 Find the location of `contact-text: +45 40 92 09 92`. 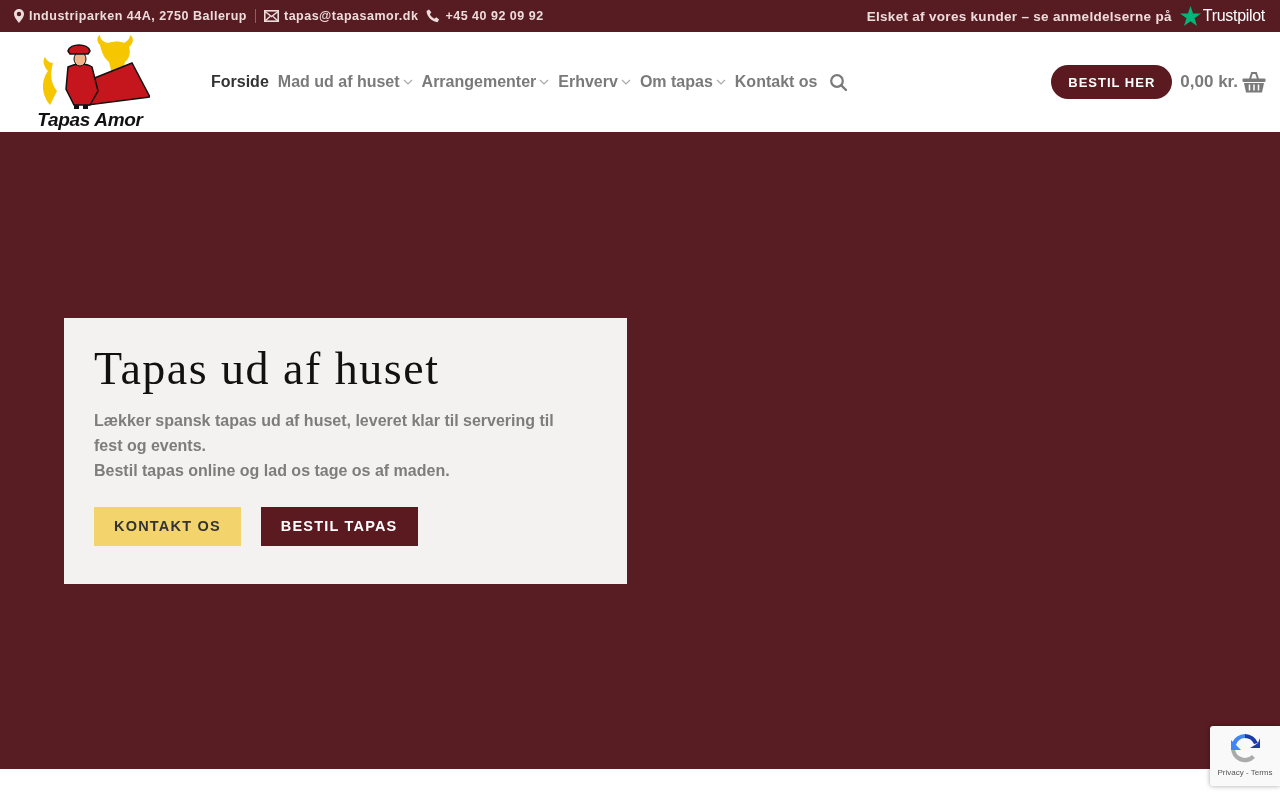

contact-text: +45 40 92 09 92 is located at coordinates (494, 16).